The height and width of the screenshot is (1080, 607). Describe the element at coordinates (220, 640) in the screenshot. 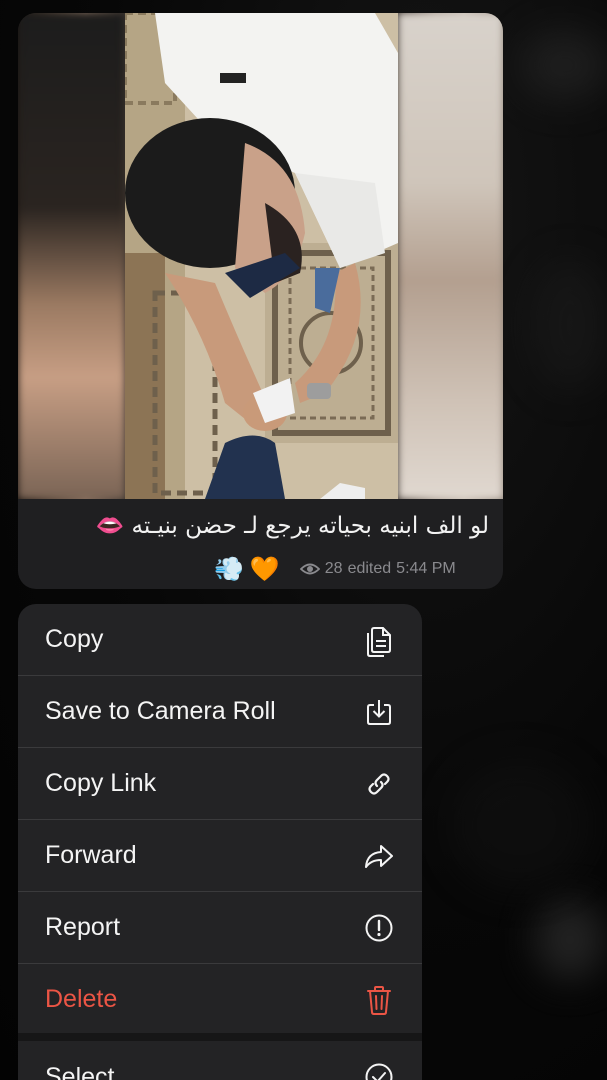

I see `menu-item-copy: Copy` at that location.